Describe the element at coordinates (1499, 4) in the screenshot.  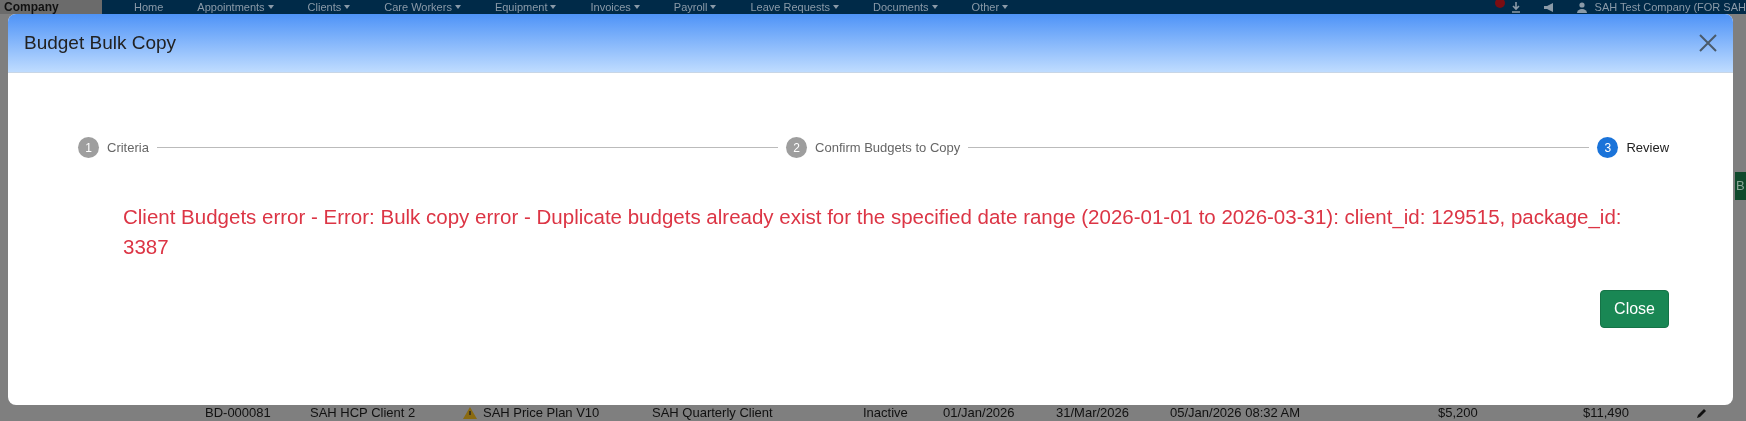
I see `notification-badge` at that location.